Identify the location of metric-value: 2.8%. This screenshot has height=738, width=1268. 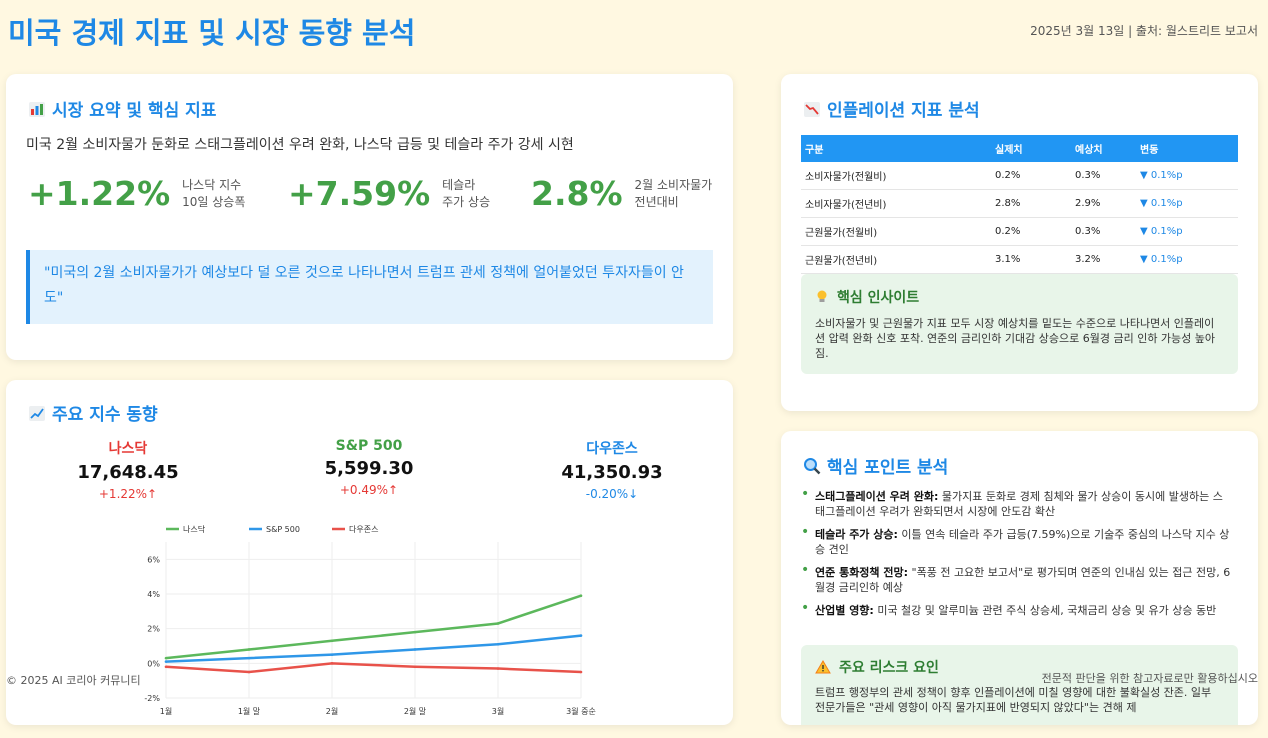
(577, 193).